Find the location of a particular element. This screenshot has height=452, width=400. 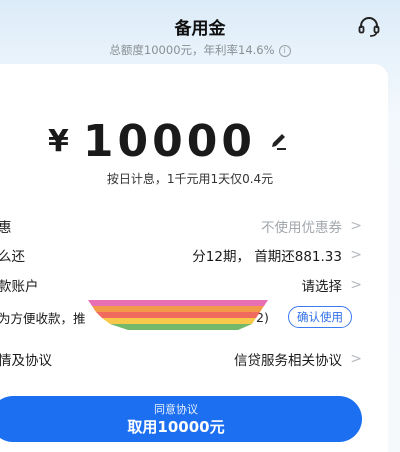

discount-row: 惠 不使用优惠券 > is located at coordinates (200, 226).